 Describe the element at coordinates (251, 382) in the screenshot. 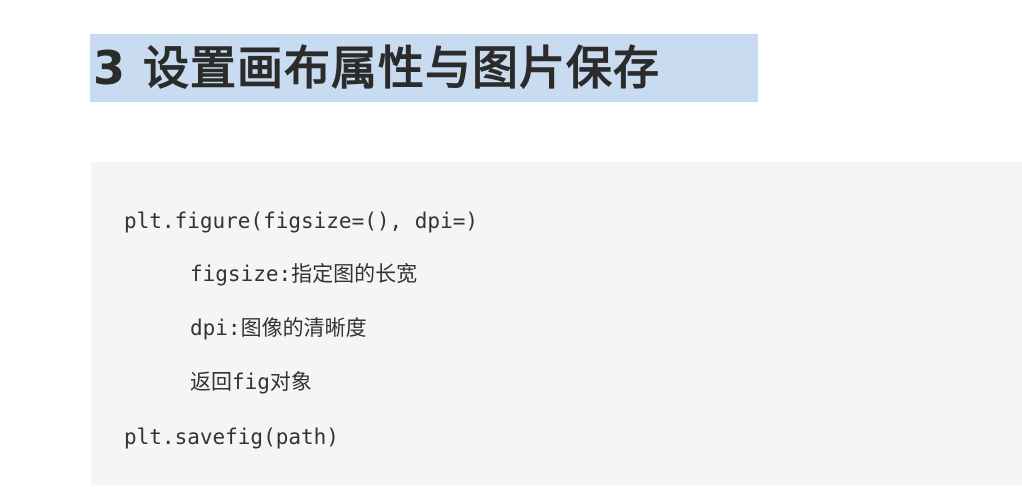

I see `code-line-return-desc: 返回fig对象` at that location.